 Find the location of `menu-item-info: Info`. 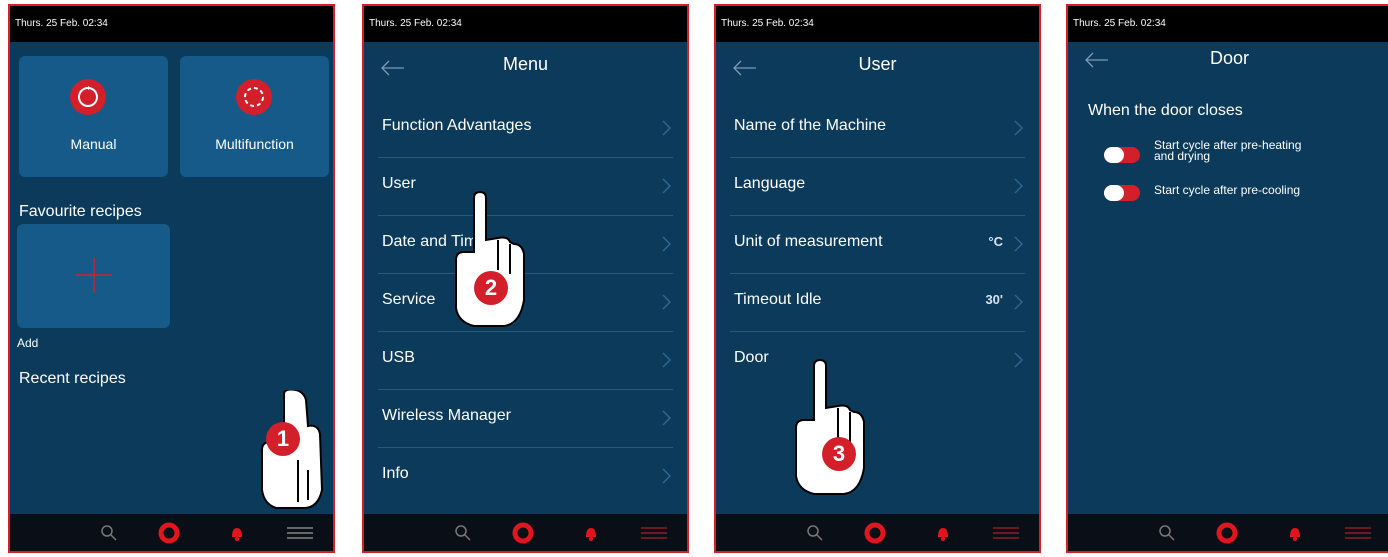

menu-item-info: Info is located at coordinates (525, 476).